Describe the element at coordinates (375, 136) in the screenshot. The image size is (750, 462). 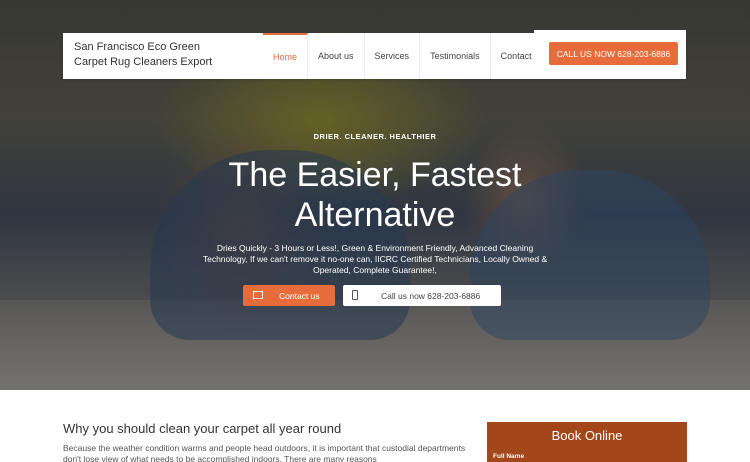
I see `hero-eyebrow: DRIER. CLEANER. HEALTHIER` at that location.